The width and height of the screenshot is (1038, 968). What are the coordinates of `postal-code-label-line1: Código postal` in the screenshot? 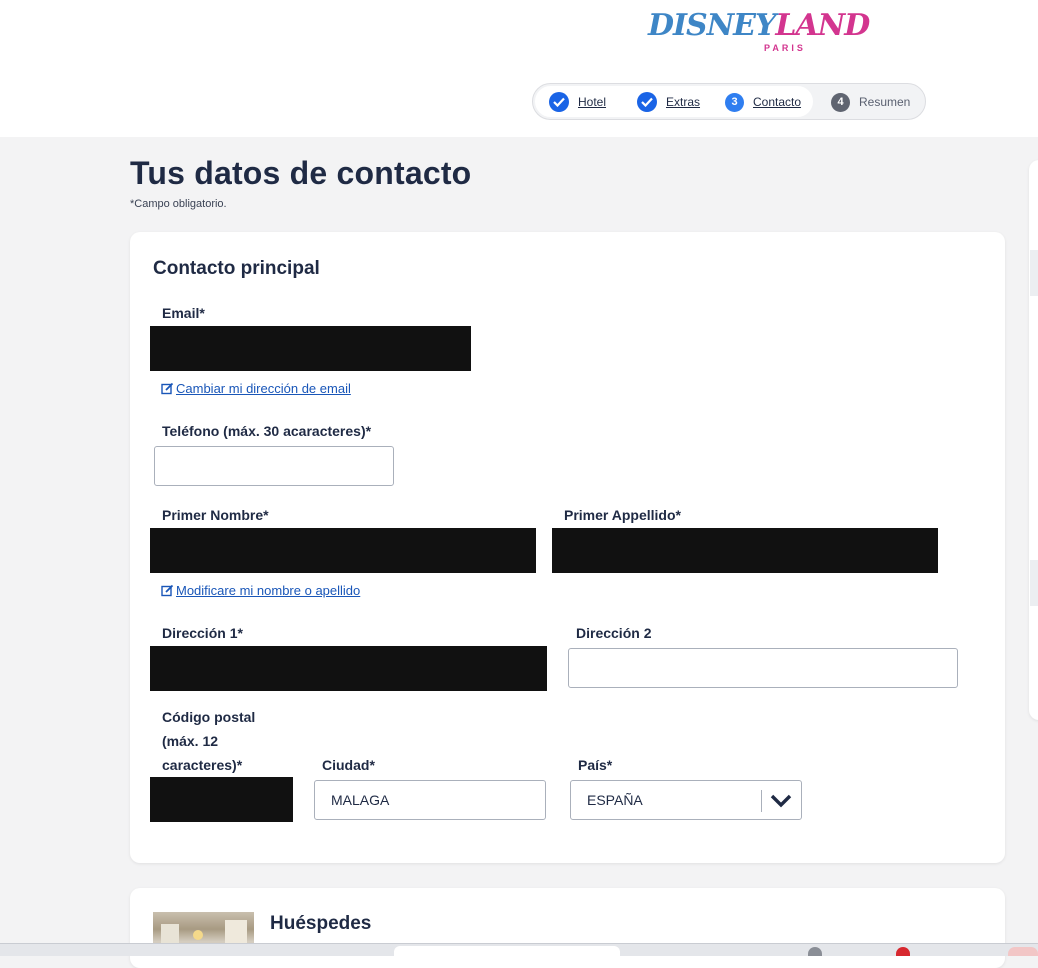 It's located at (209, 717).